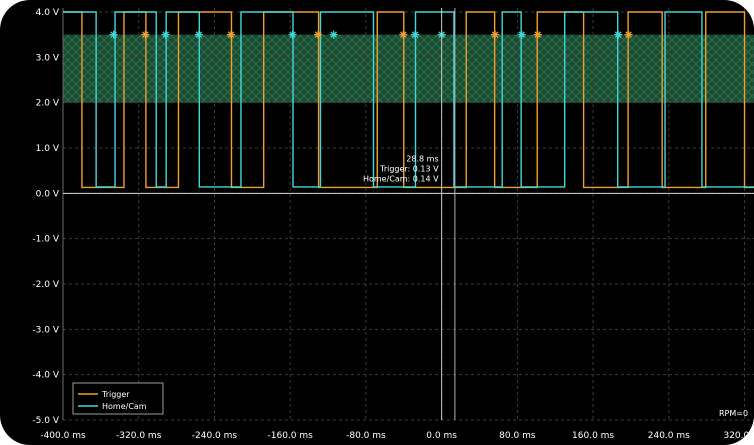  I want to click on y-tick-label-2: 2.0 V, so click(48, 104).